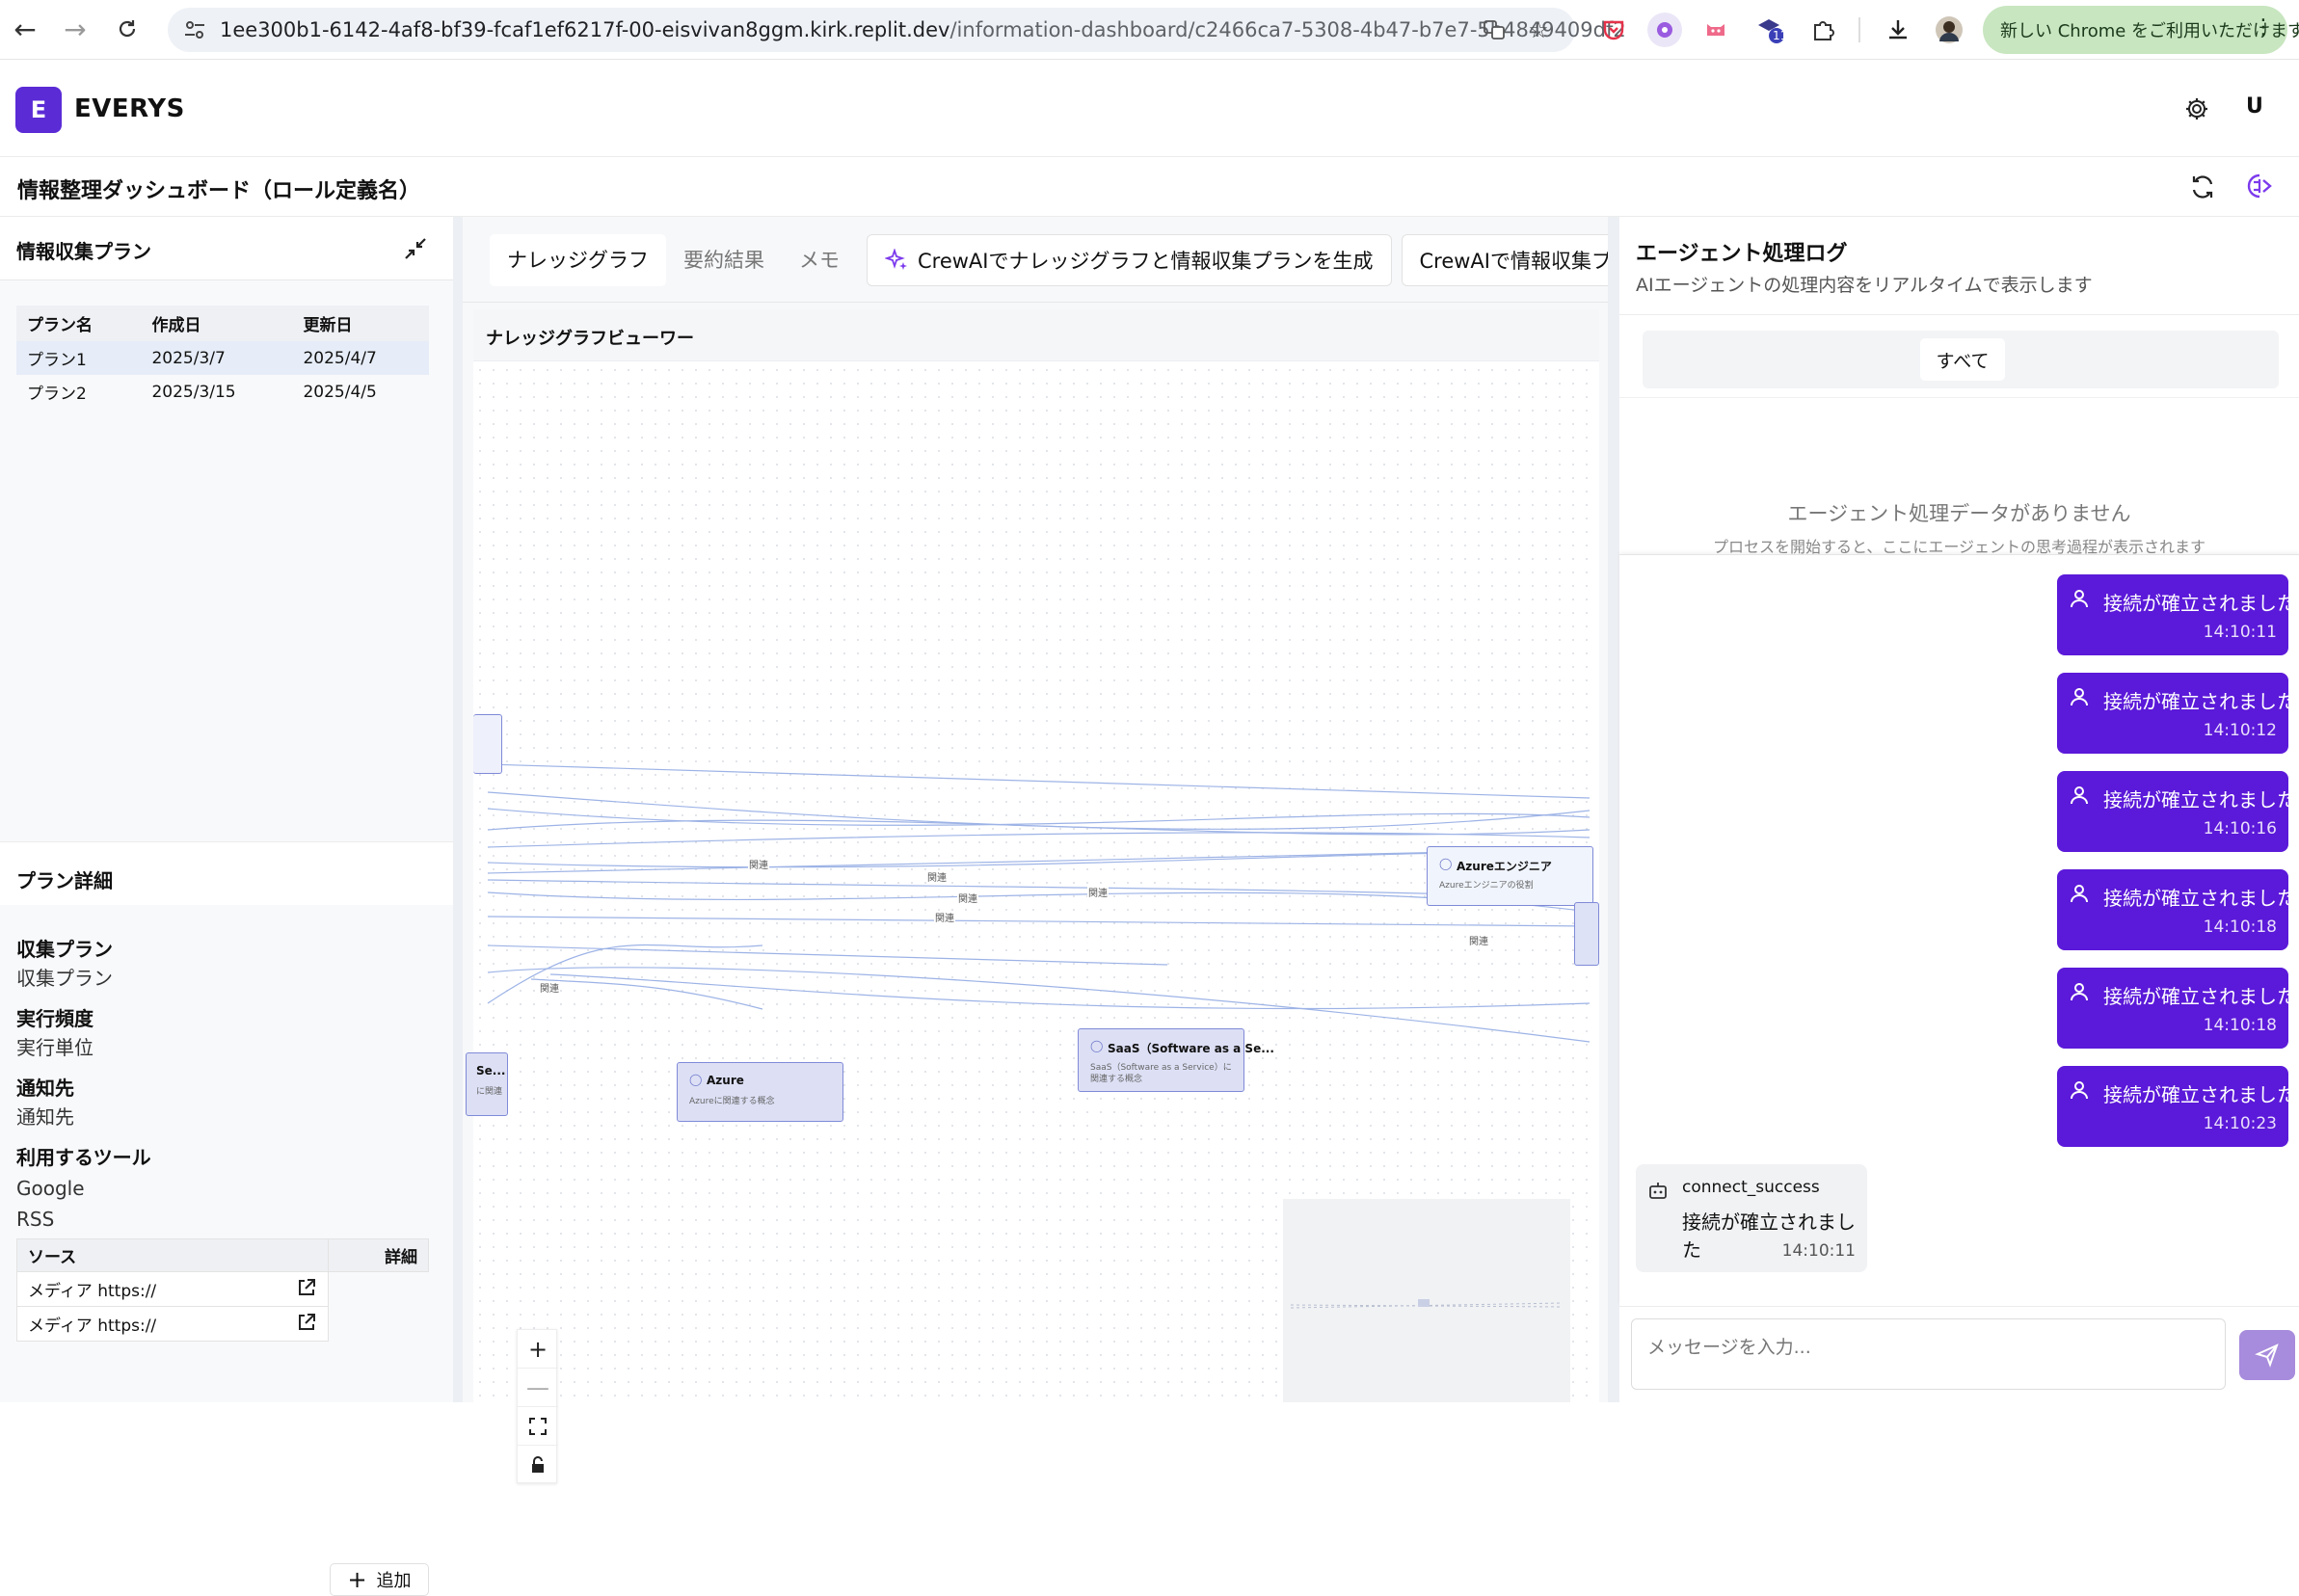  I want to click on tool-item: Google, so click(51, 1188).